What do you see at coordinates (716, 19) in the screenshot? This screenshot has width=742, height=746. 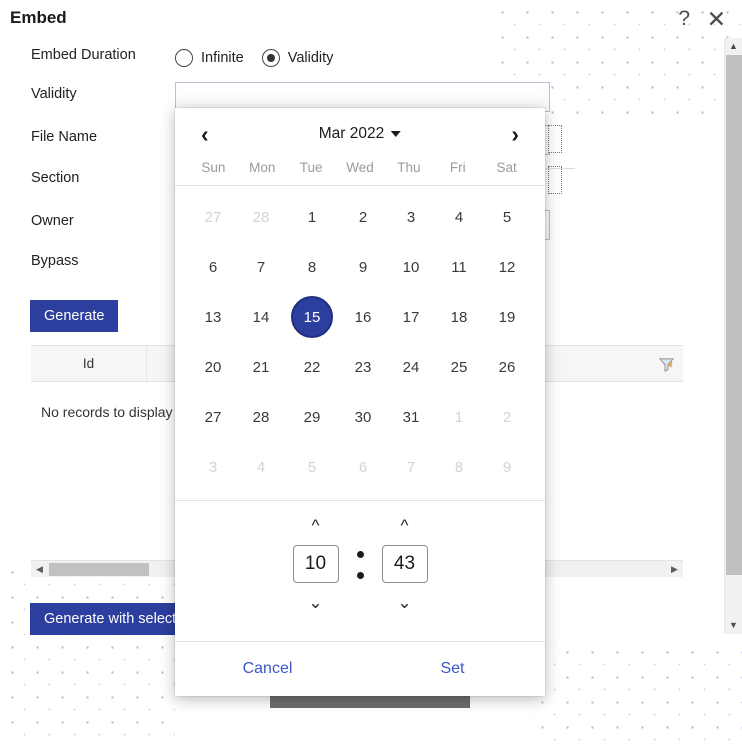 I see `close-icon: ✕` at bounding box center [716, 19].